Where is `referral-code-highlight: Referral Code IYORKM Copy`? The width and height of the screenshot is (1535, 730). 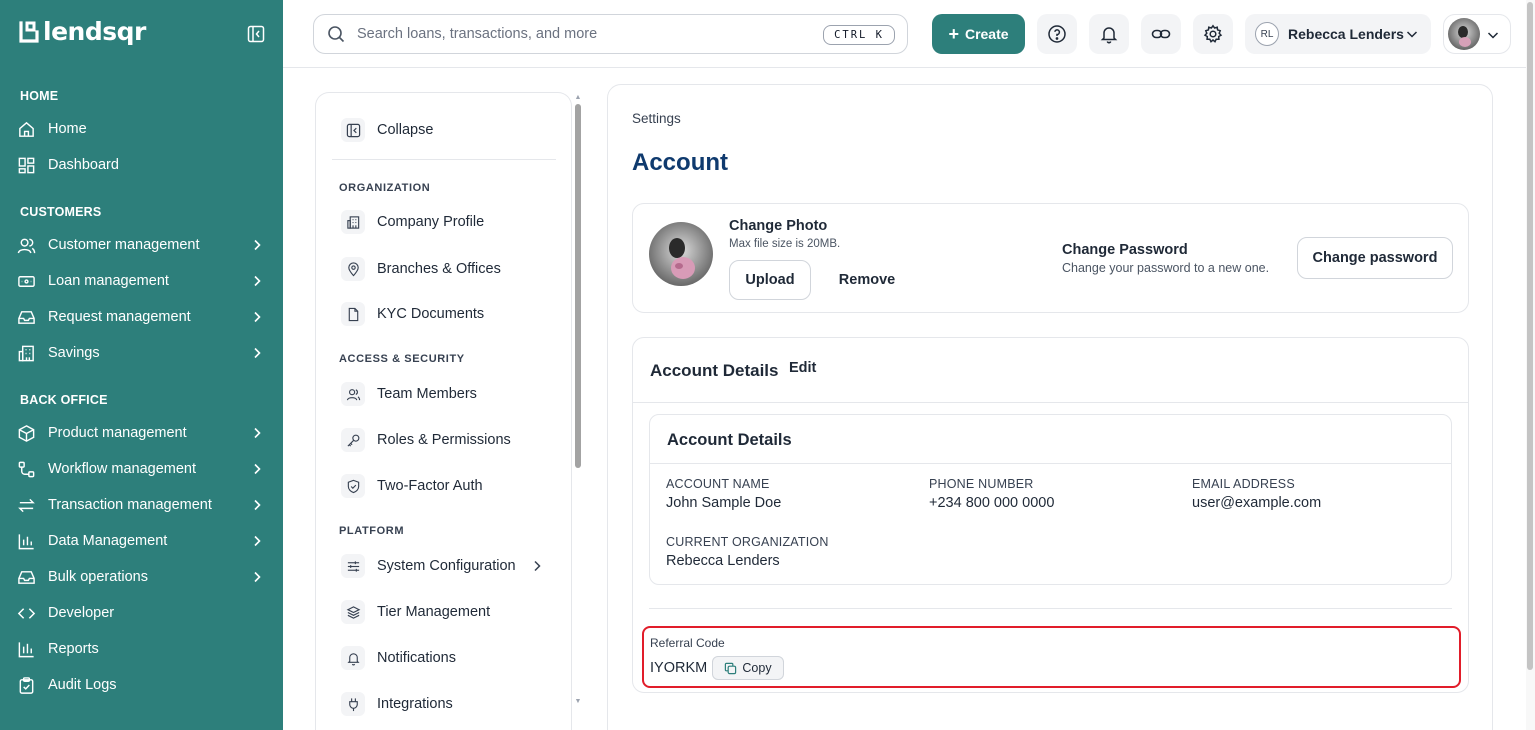
referral-code-highlight: Referral Code IYORKM Copy is located at coordinates (1051, 657).